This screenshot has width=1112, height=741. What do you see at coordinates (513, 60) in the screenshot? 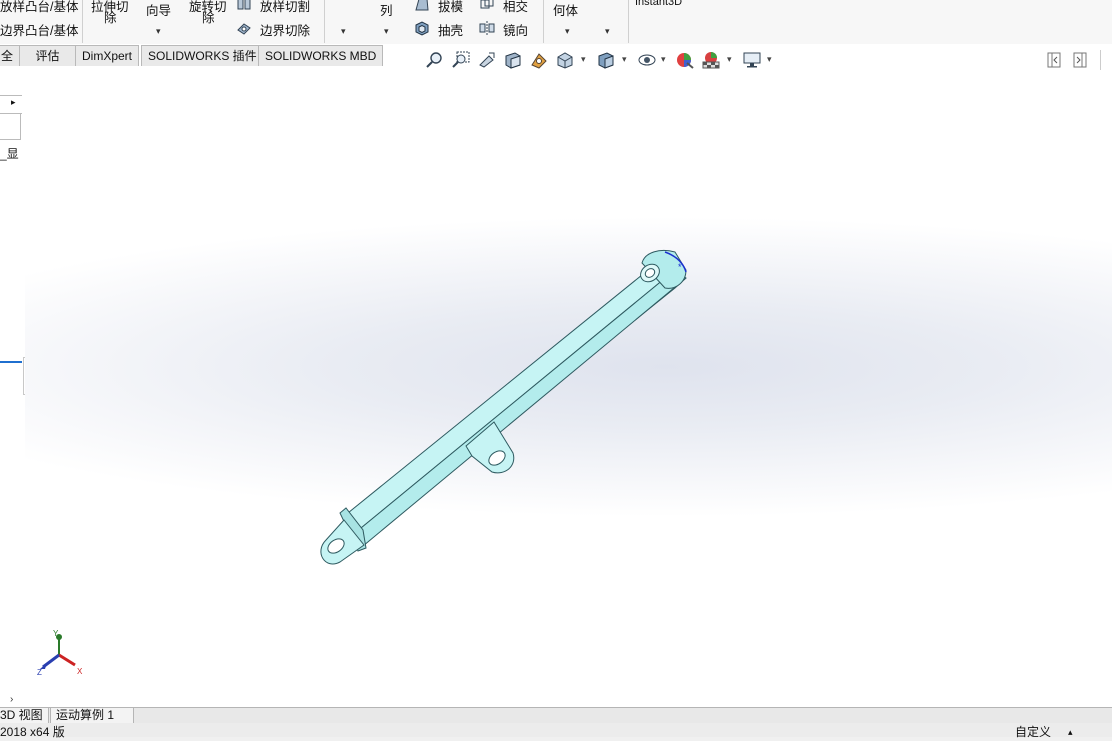
I see `section-view-icon` at bounding box center [513, 60].